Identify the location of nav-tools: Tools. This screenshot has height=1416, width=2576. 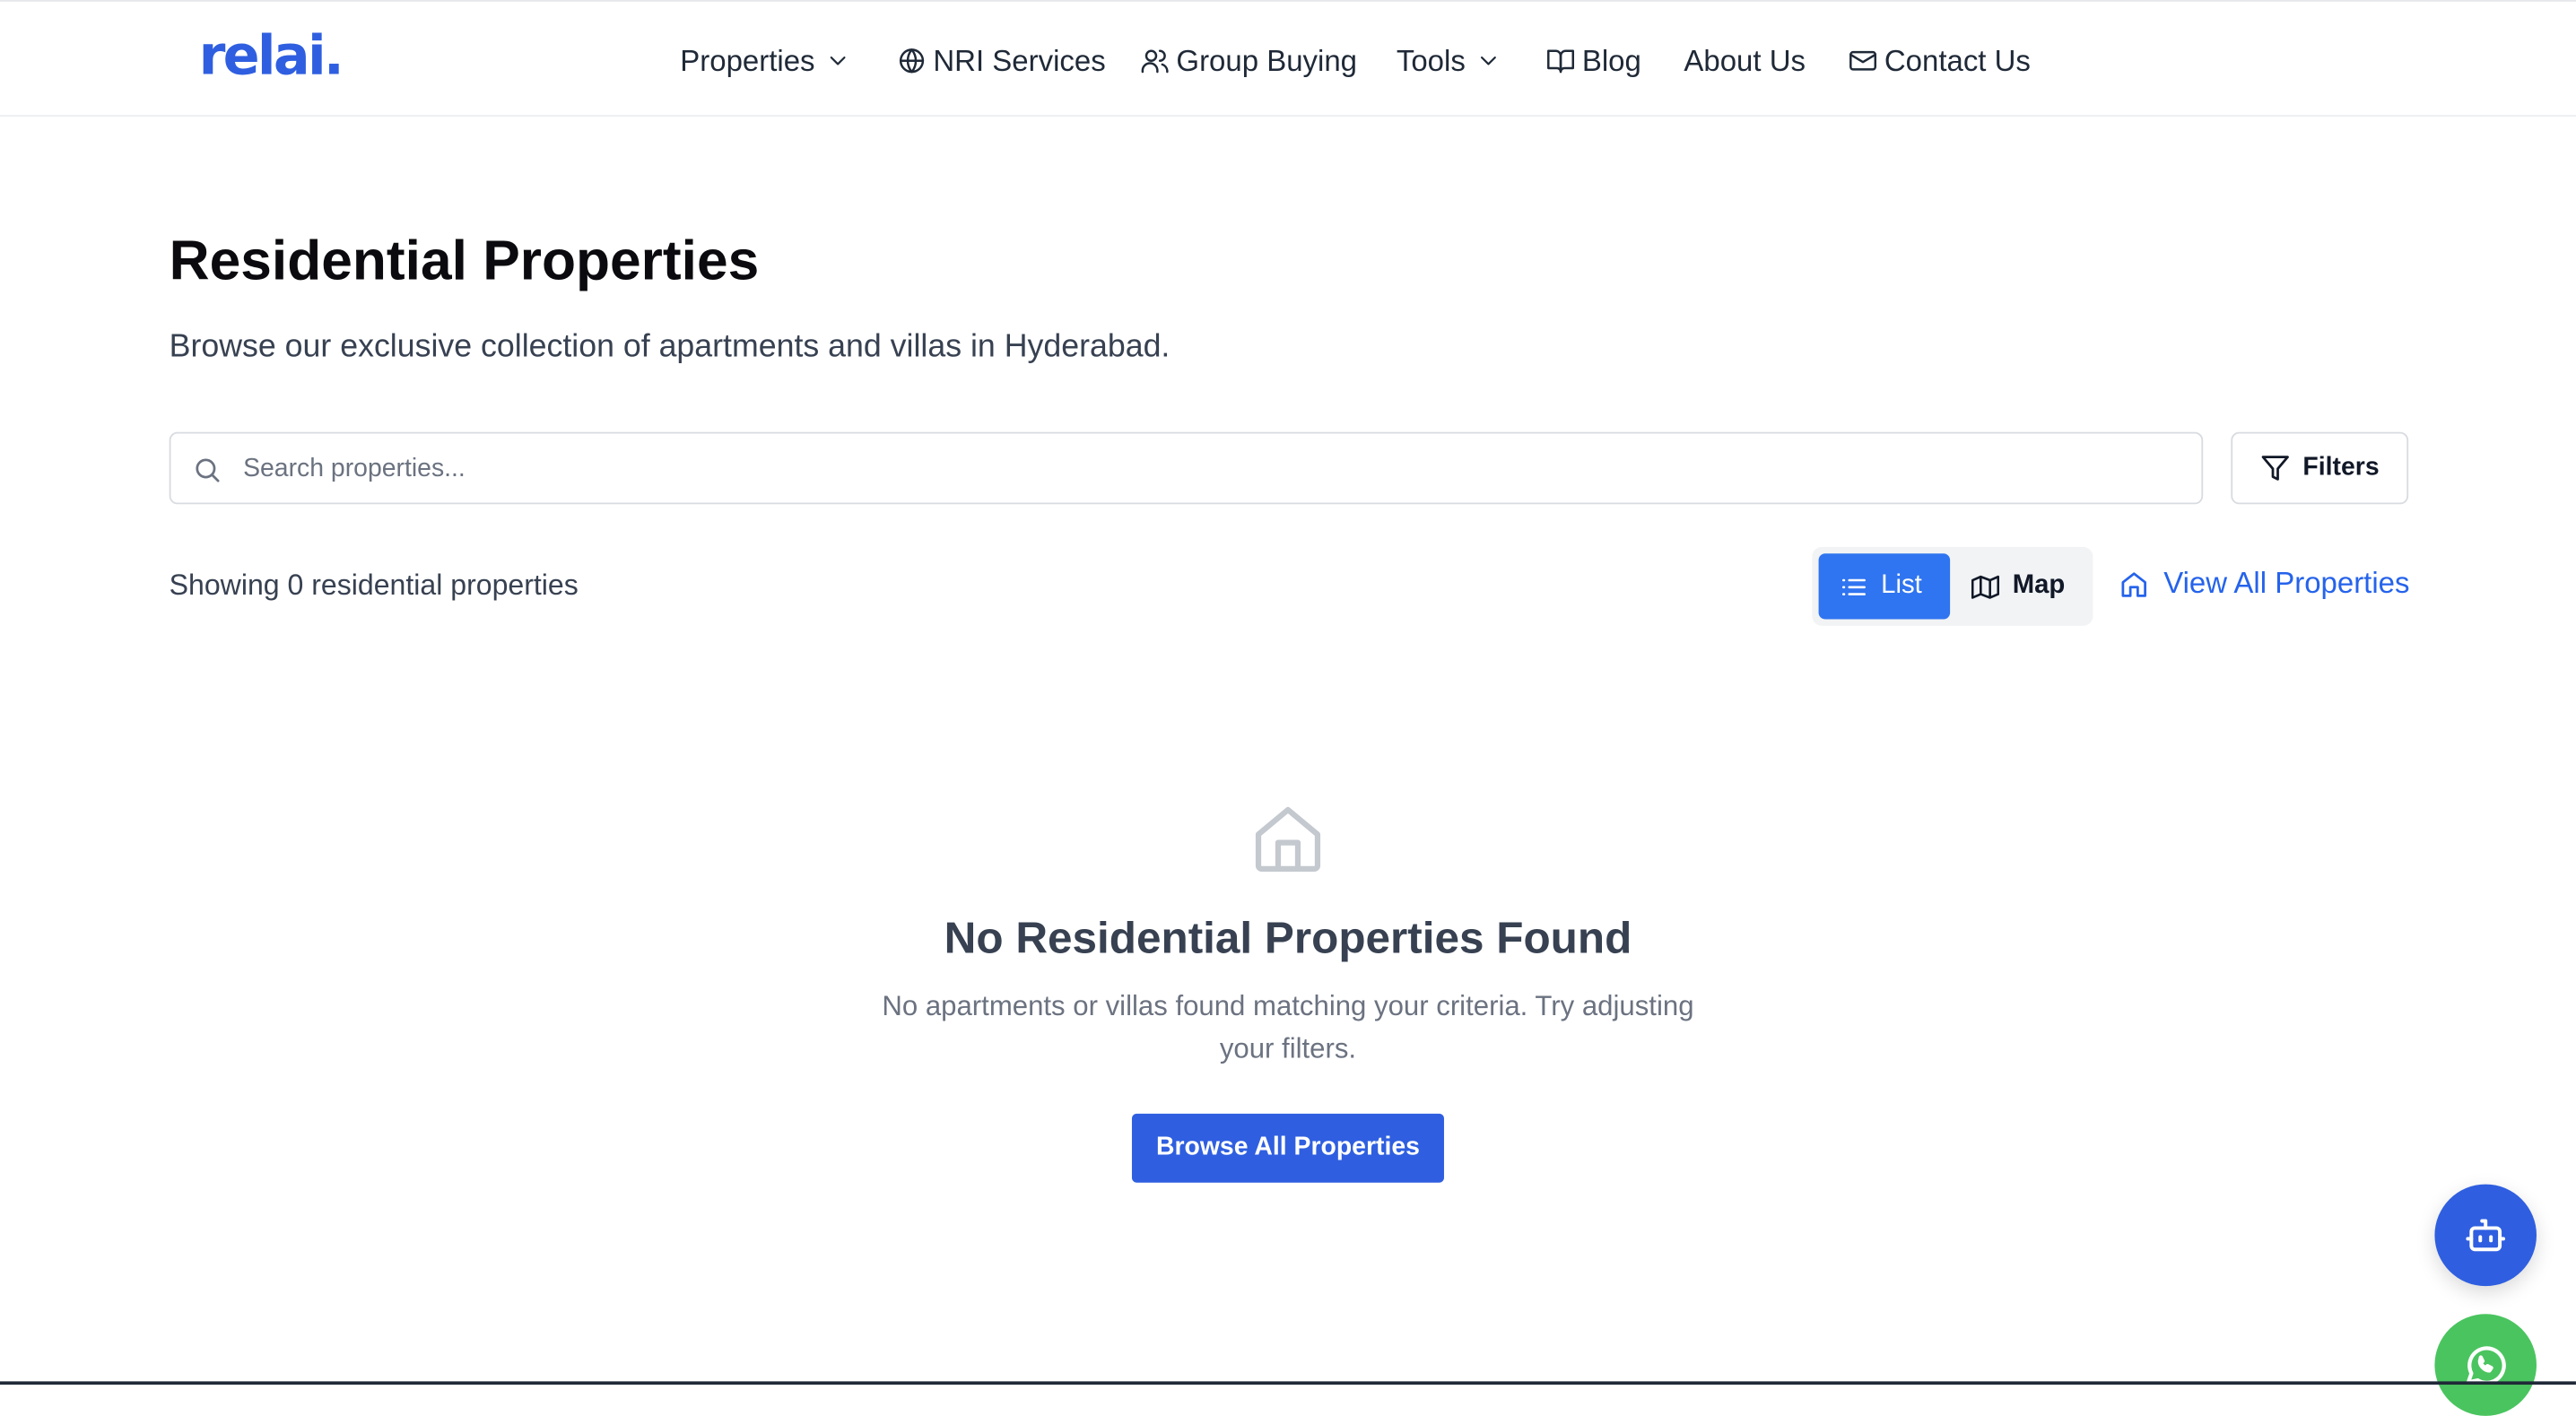
(1449, 61).